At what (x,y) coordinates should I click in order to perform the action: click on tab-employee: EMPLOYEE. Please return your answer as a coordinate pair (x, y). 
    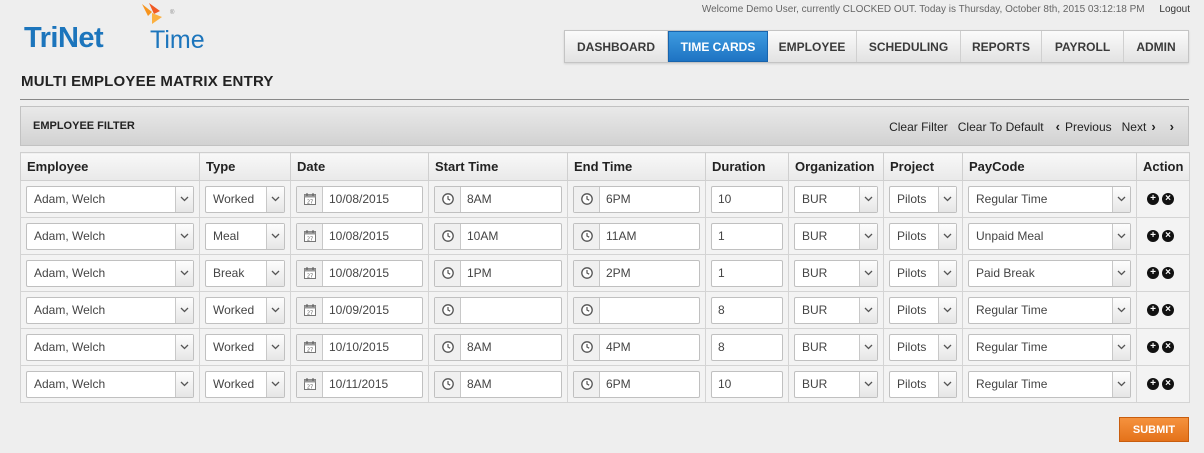
    Looking at the image, I should click on (812, 46).